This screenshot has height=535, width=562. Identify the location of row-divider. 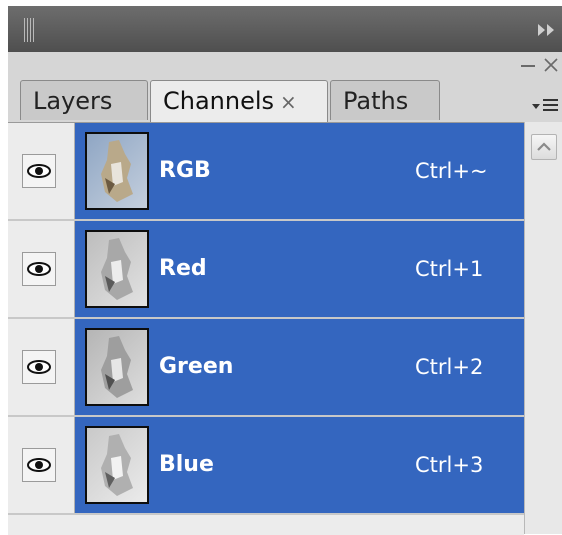
(266, 514).